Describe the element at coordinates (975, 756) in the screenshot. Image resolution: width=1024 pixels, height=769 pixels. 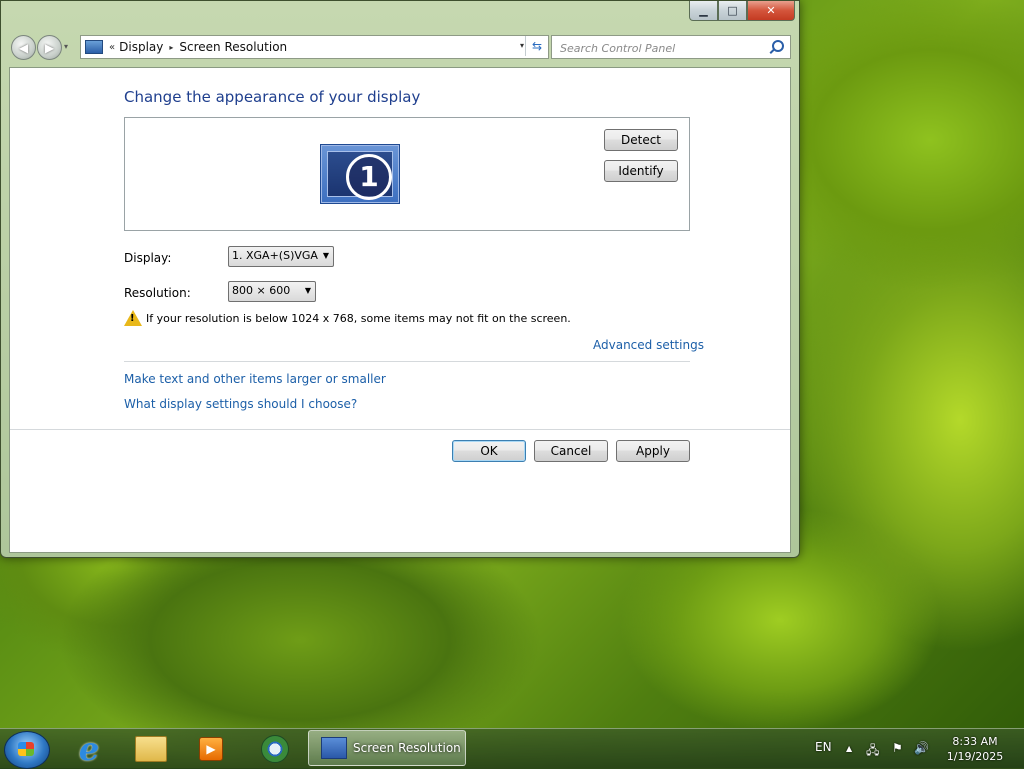
I see `clock-date: 1/19/2025` at that location.